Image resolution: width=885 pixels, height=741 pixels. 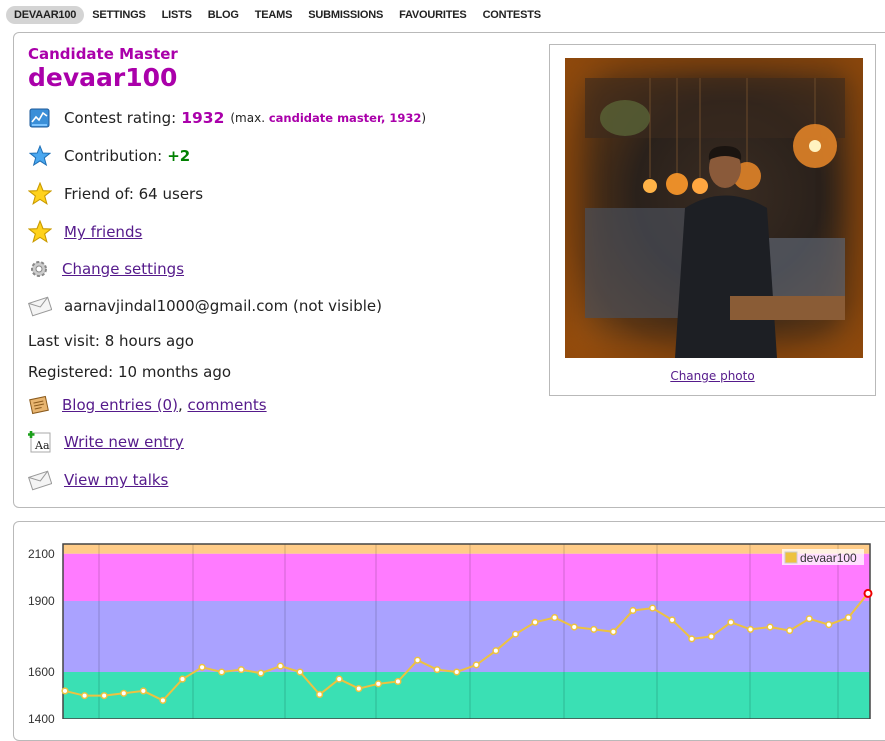 What do you see at coordinates (227, 405) in the screenshot?
I see `comments-link: comments` at bounding box center [227, 405].